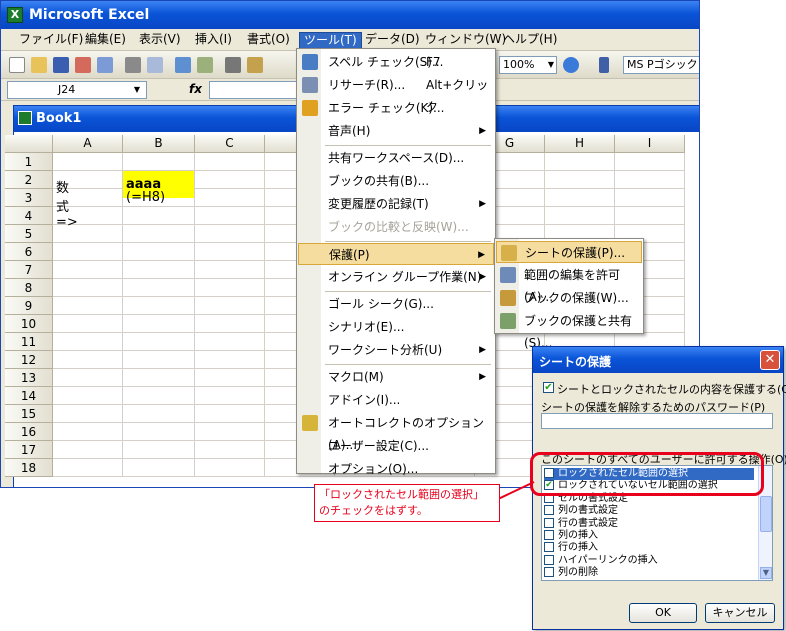  What do you see at coordinates (233, 65) in the screenshot?
I see `cut-icon` at bounding box center [233, 65].